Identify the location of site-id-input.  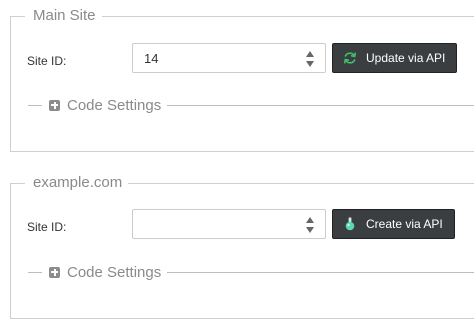
(229, 224).